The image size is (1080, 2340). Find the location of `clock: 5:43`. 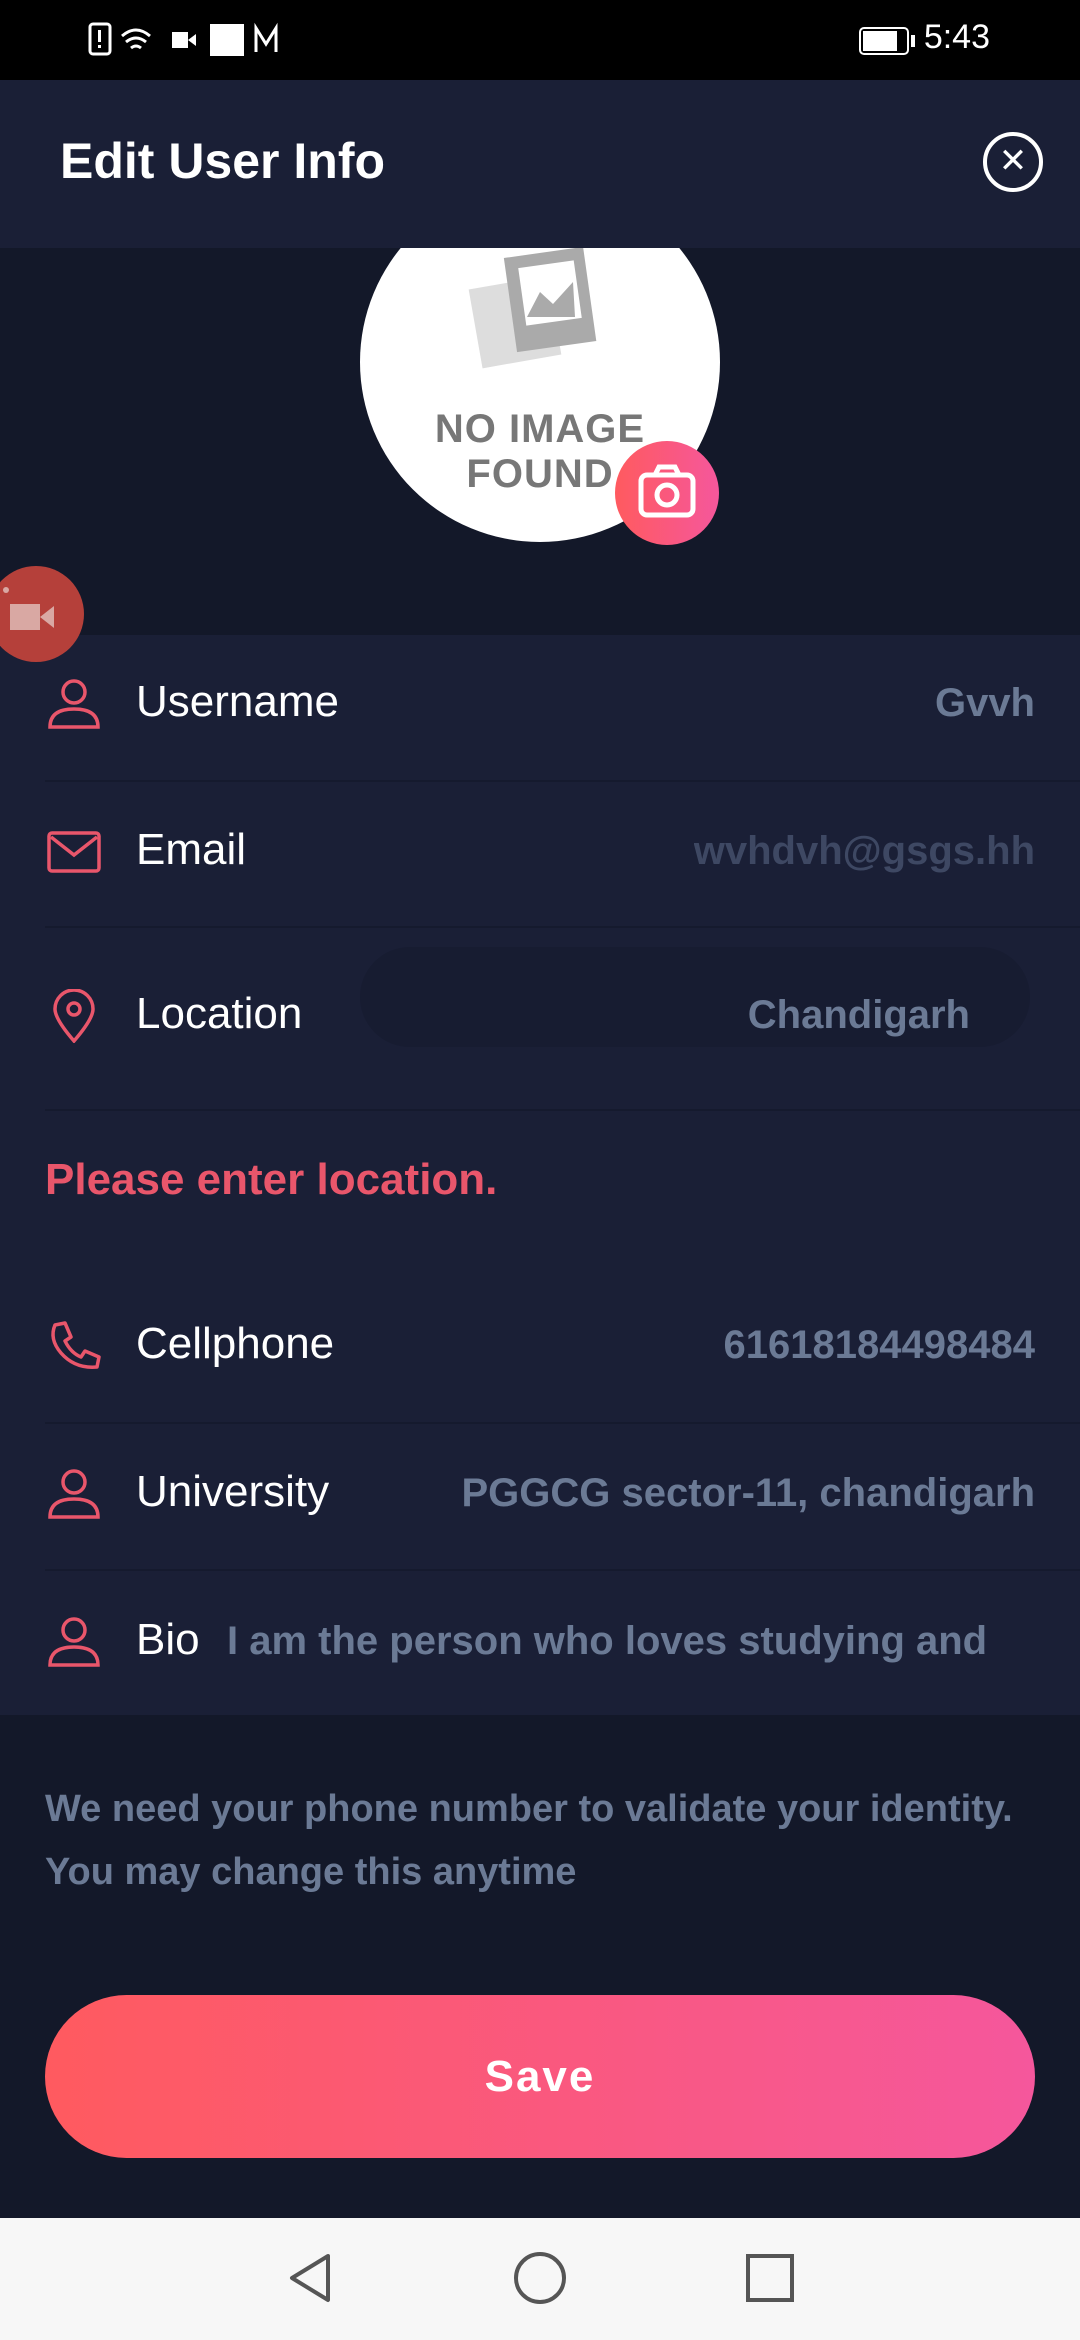

clock: 5:43 is located at coordinates (956, 37).